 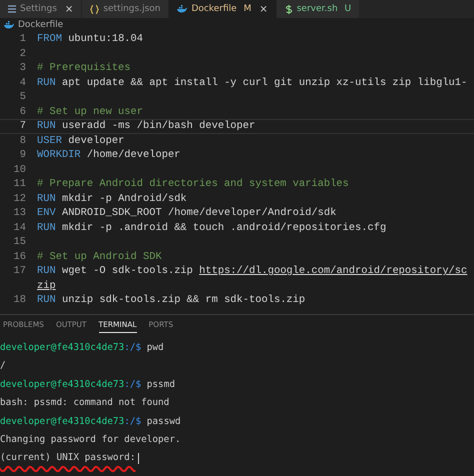 I want to click on text-cursor, so click(x=139, y=458).